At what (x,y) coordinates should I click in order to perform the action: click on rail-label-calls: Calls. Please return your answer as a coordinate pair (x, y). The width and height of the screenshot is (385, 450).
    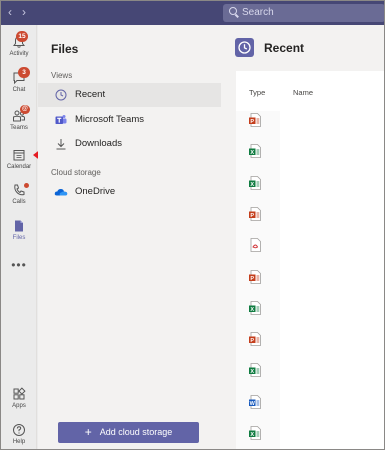
    Looking at the image, I should click on (19, 202).